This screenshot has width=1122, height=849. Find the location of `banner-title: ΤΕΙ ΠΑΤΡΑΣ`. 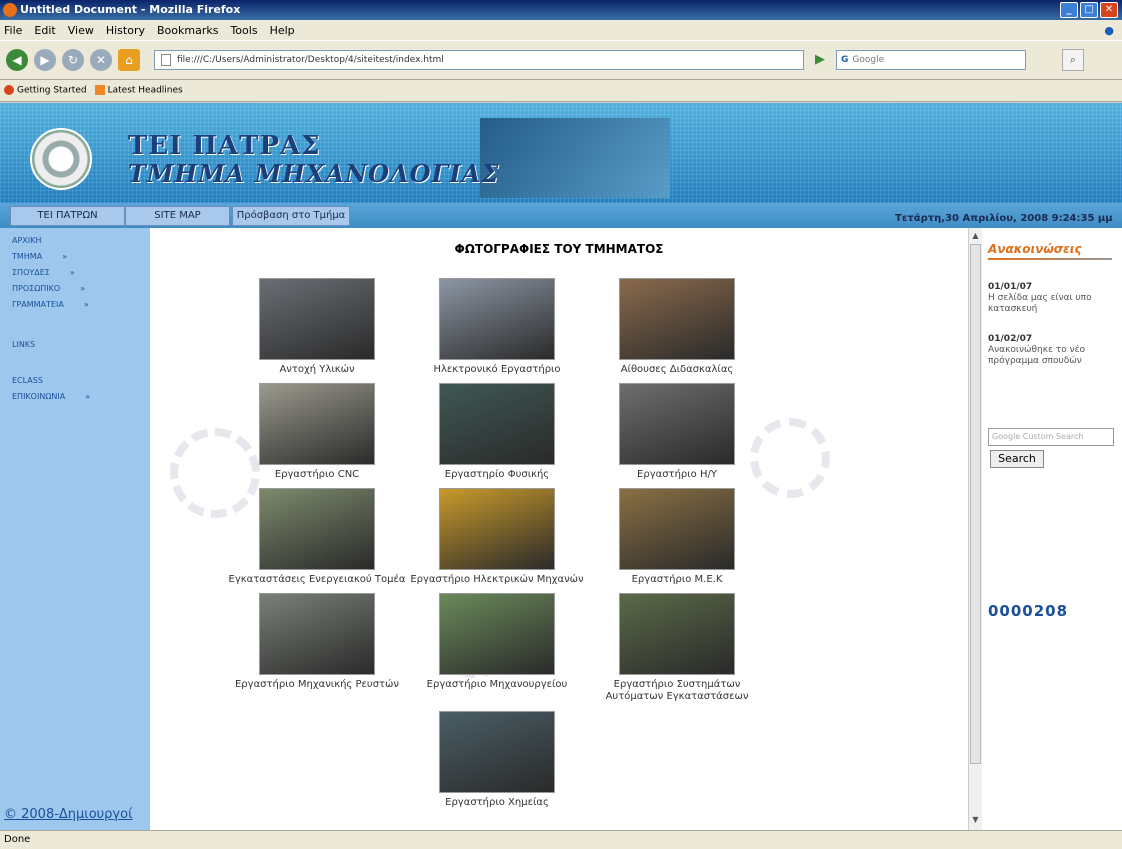

banner-title: ΤΕΙ ΠΑΤΡΑΣ is located at coordinates (224, 146).